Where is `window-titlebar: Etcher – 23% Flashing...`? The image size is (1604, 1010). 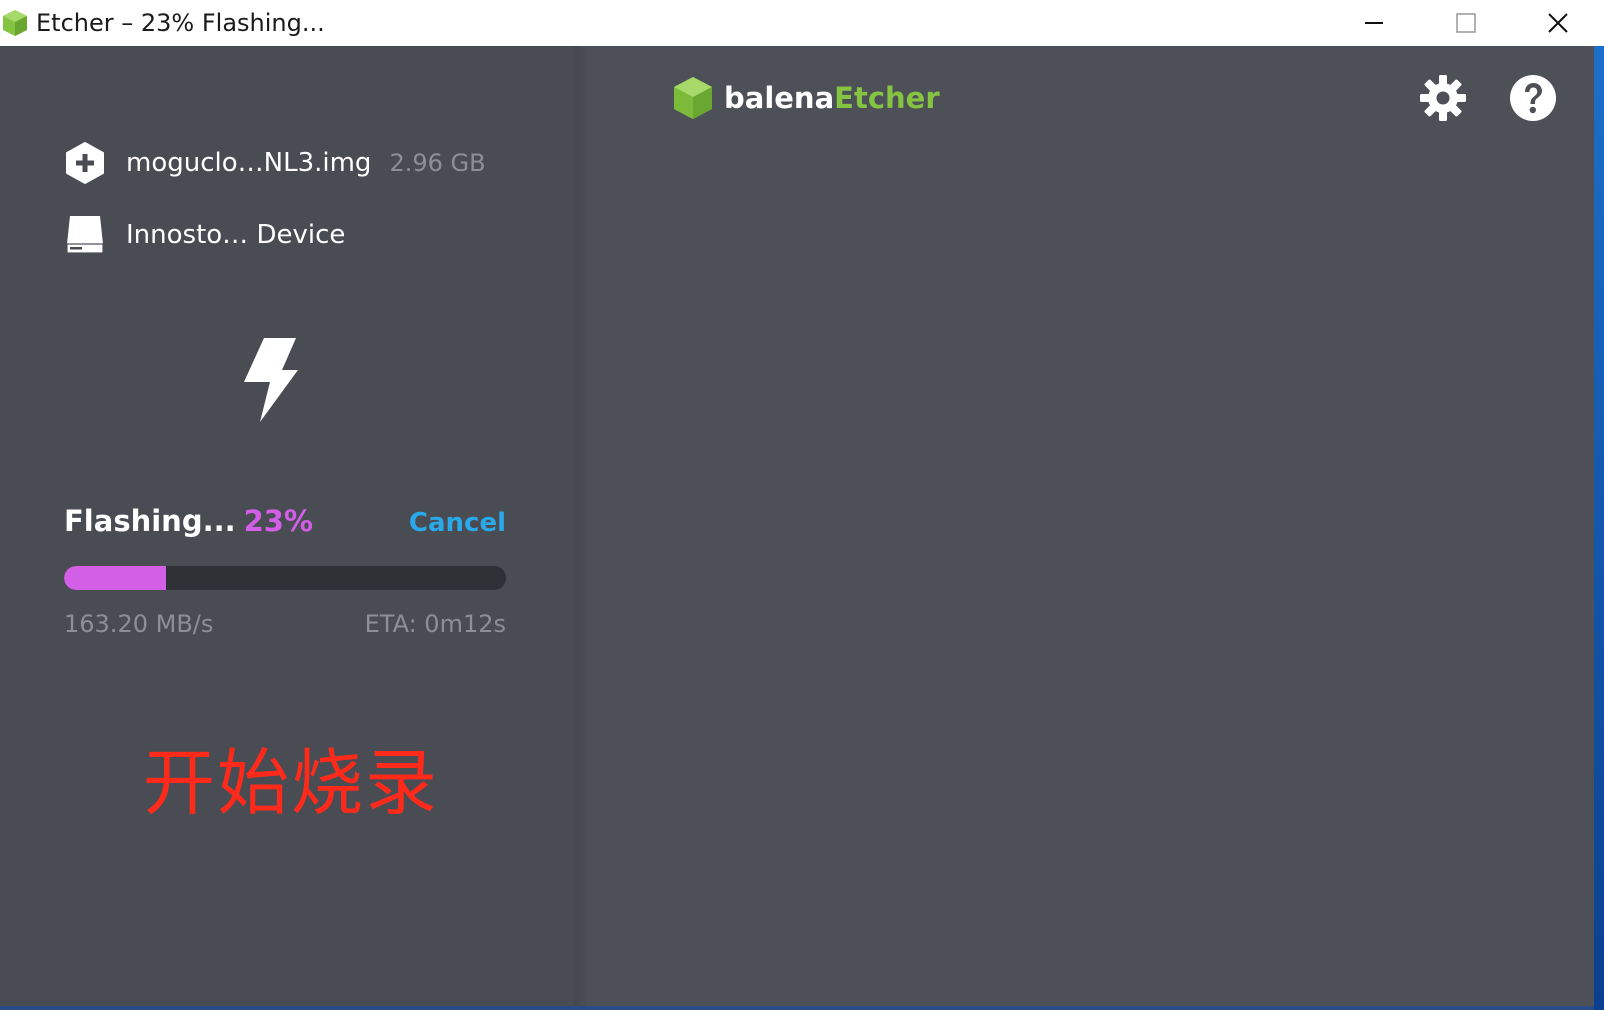 window-titlebar: Etcher – 23% Flashing... is located at coordinates (802, 23).